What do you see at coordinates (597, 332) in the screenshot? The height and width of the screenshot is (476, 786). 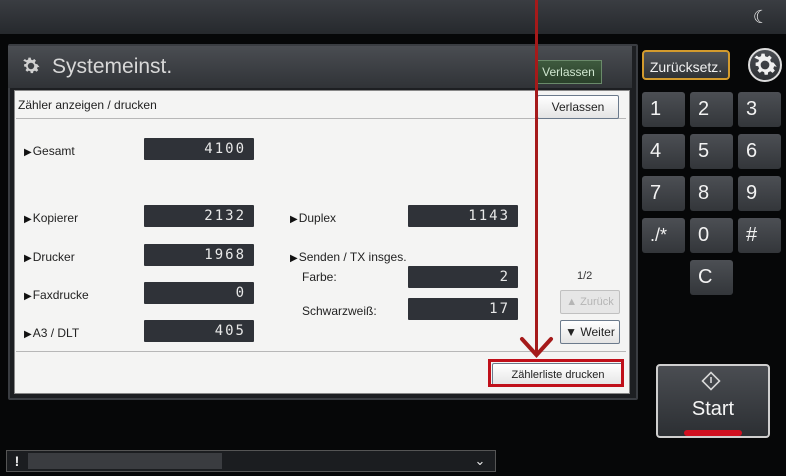 I see `next-button-label: Weiter` at bounding box center [597, 332].